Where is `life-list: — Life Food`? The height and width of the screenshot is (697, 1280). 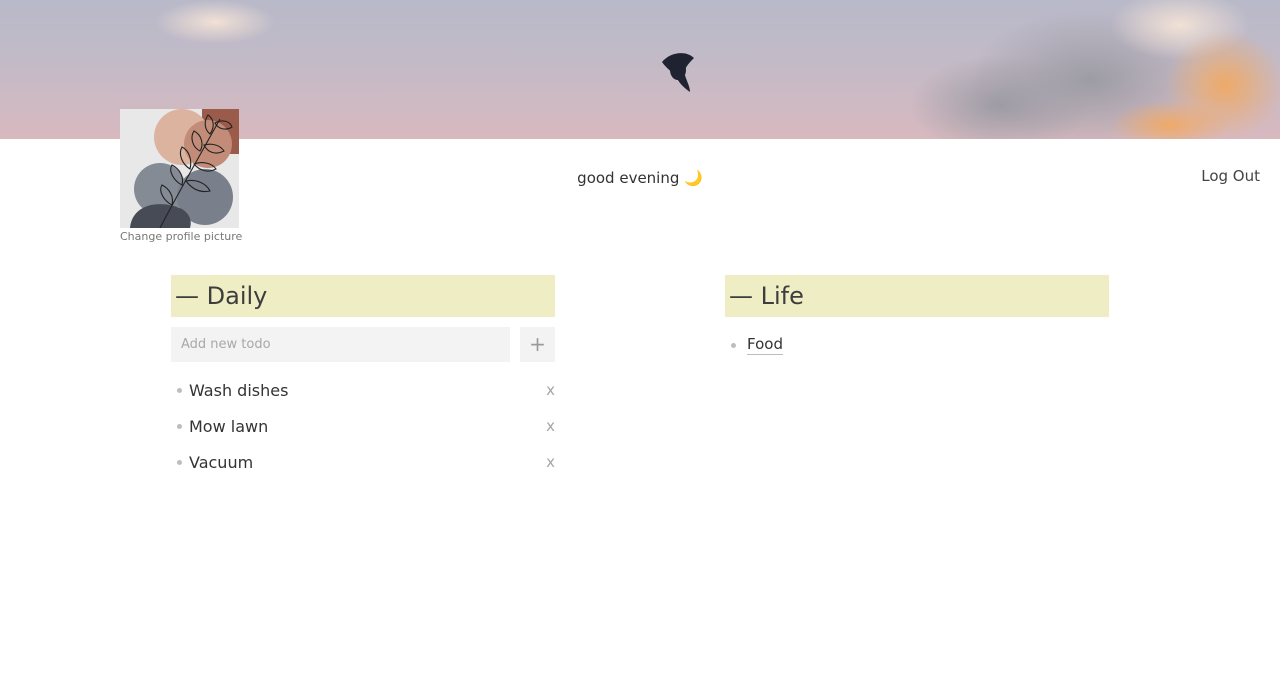 life-list: — Life Food is located at coordinates (917, 316).